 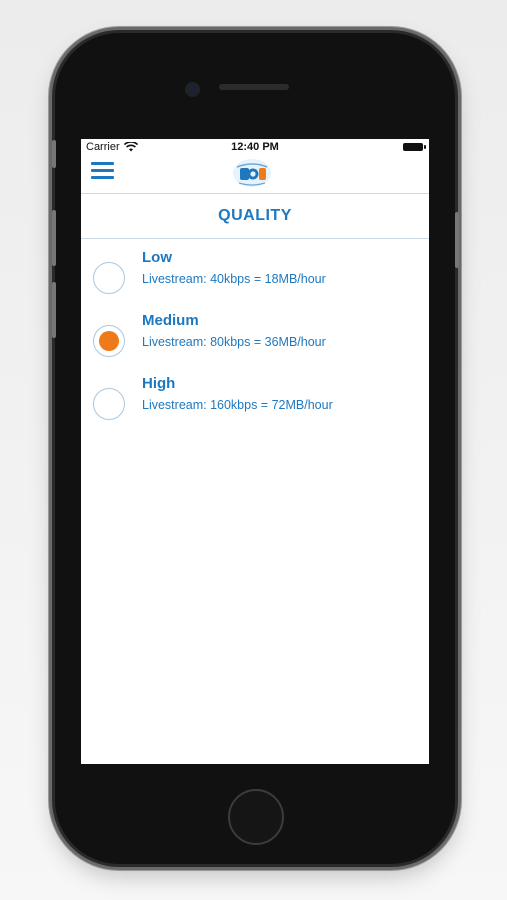 I want to click on earpiece-speaker, so click(x=254, y=87).